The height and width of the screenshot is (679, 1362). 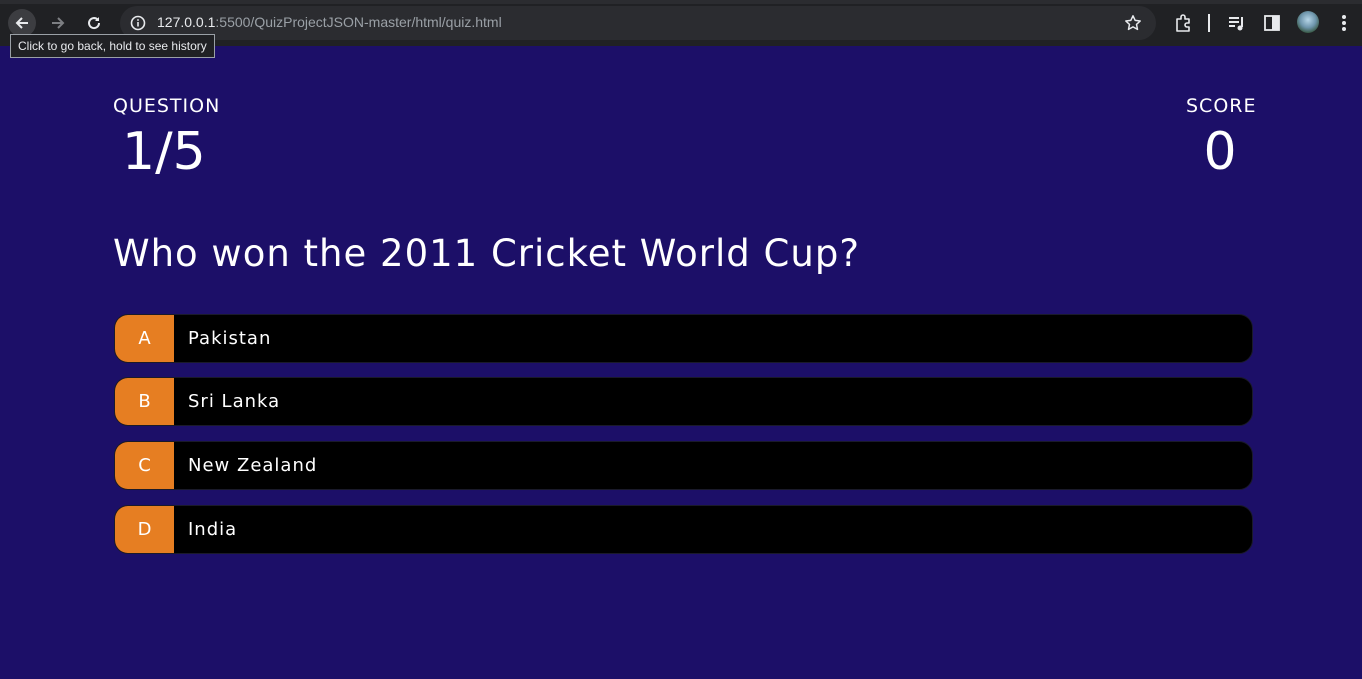 I want to click on back-button-tooltip: Click to go back, hold to see history, so click(x=112, y=46).